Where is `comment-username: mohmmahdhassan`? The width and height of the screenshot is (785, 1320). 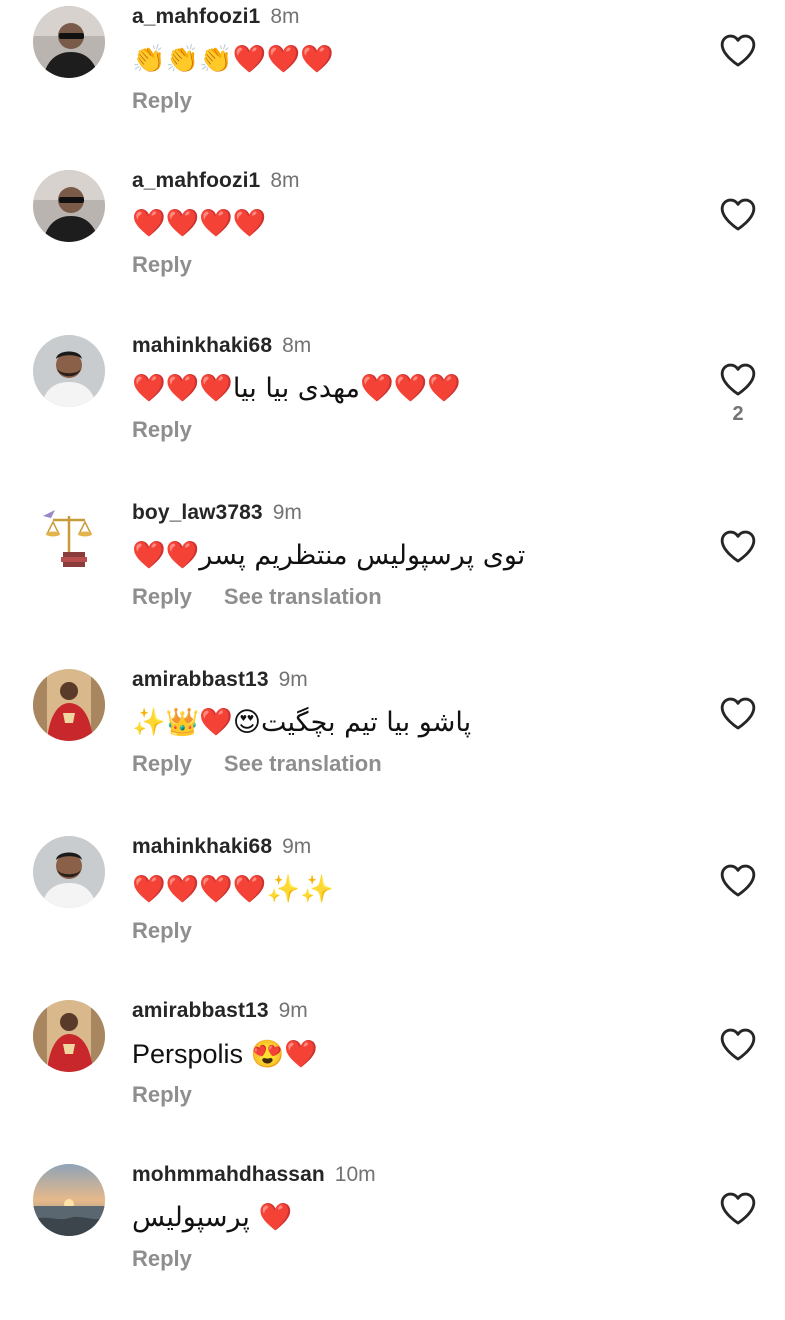 comment-username: mohmmahdhassan is located at coordinates (228, 1174).